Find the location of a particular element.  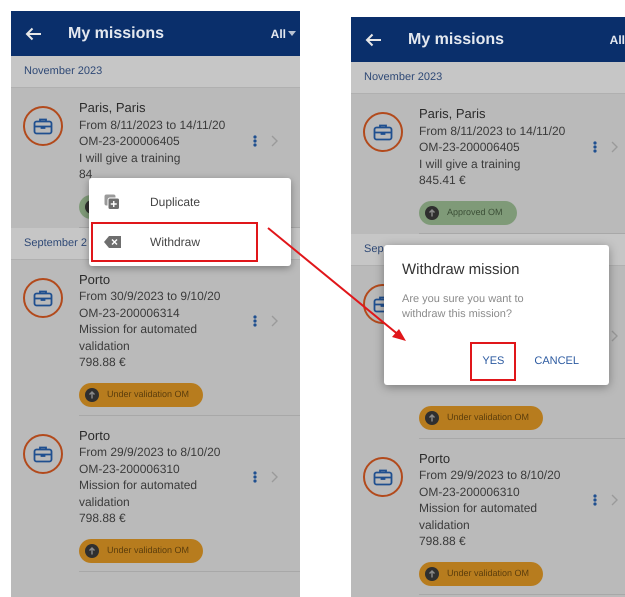

mission-dates: From 30/9/2023 to 9/10/20 is located at coordinates (150, 296).